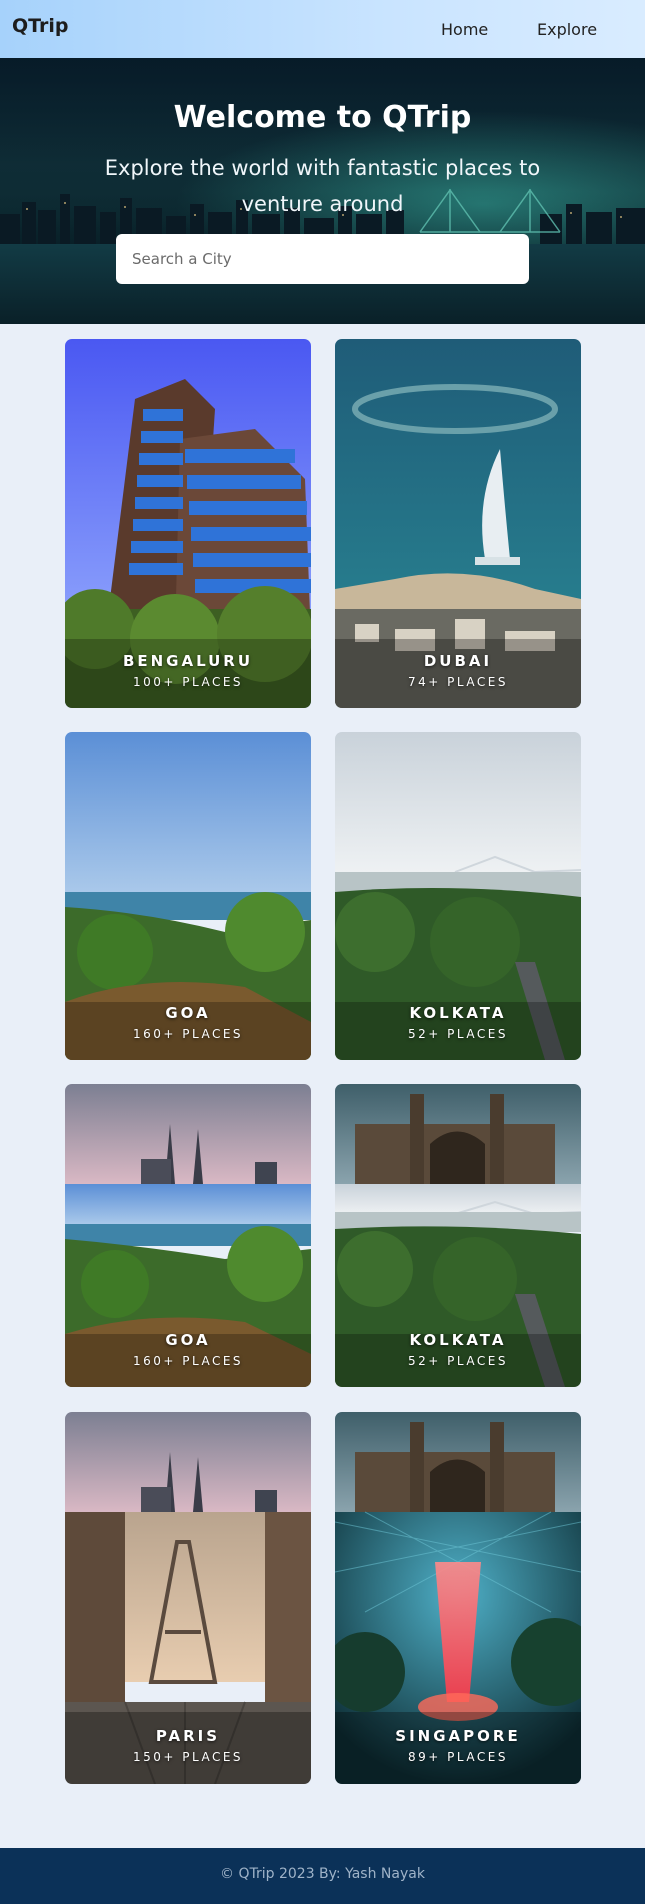  What do you see at coordinates (322, 259) in the screenshot?
I see `search-city-input` at bounding box center [322, 259].